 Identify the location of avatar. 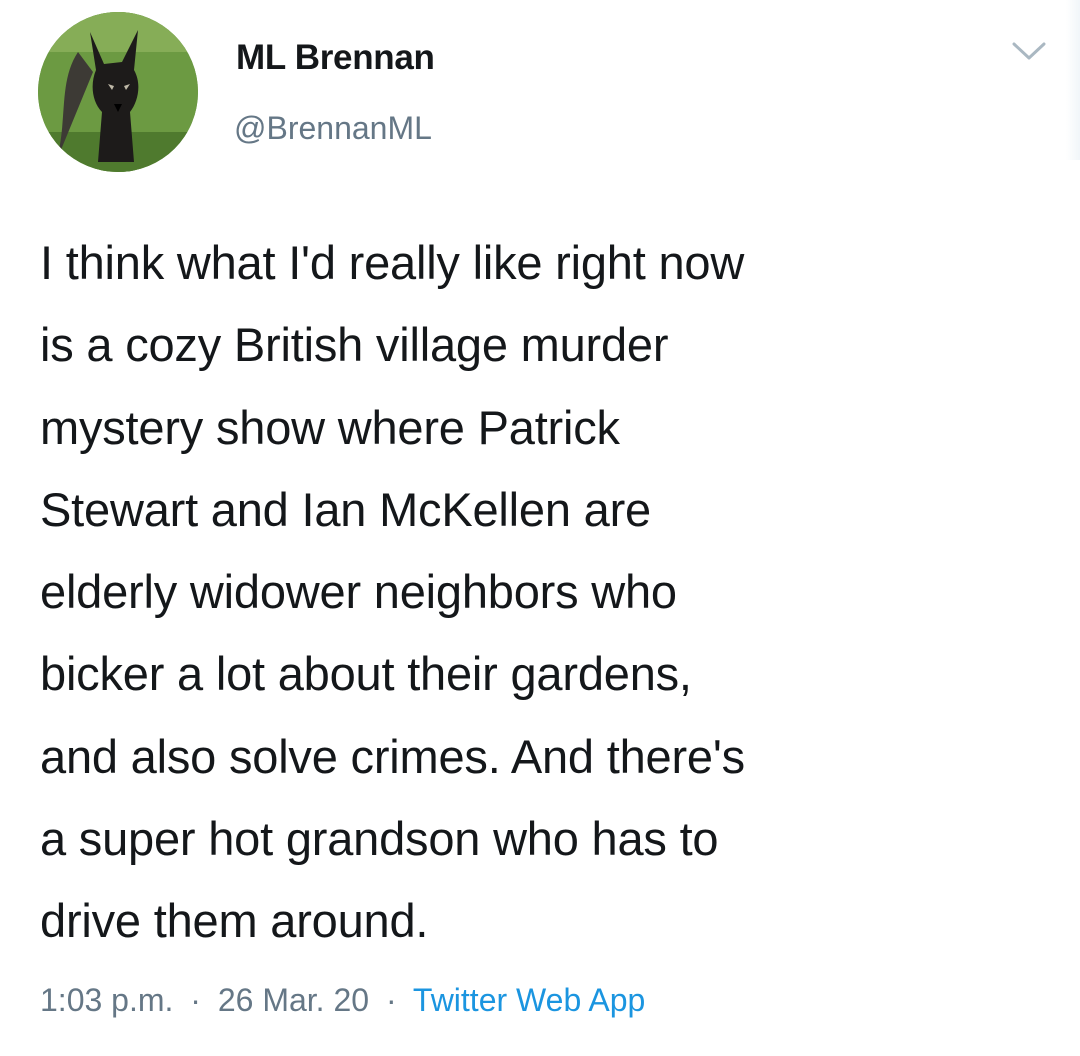
(118, 92).